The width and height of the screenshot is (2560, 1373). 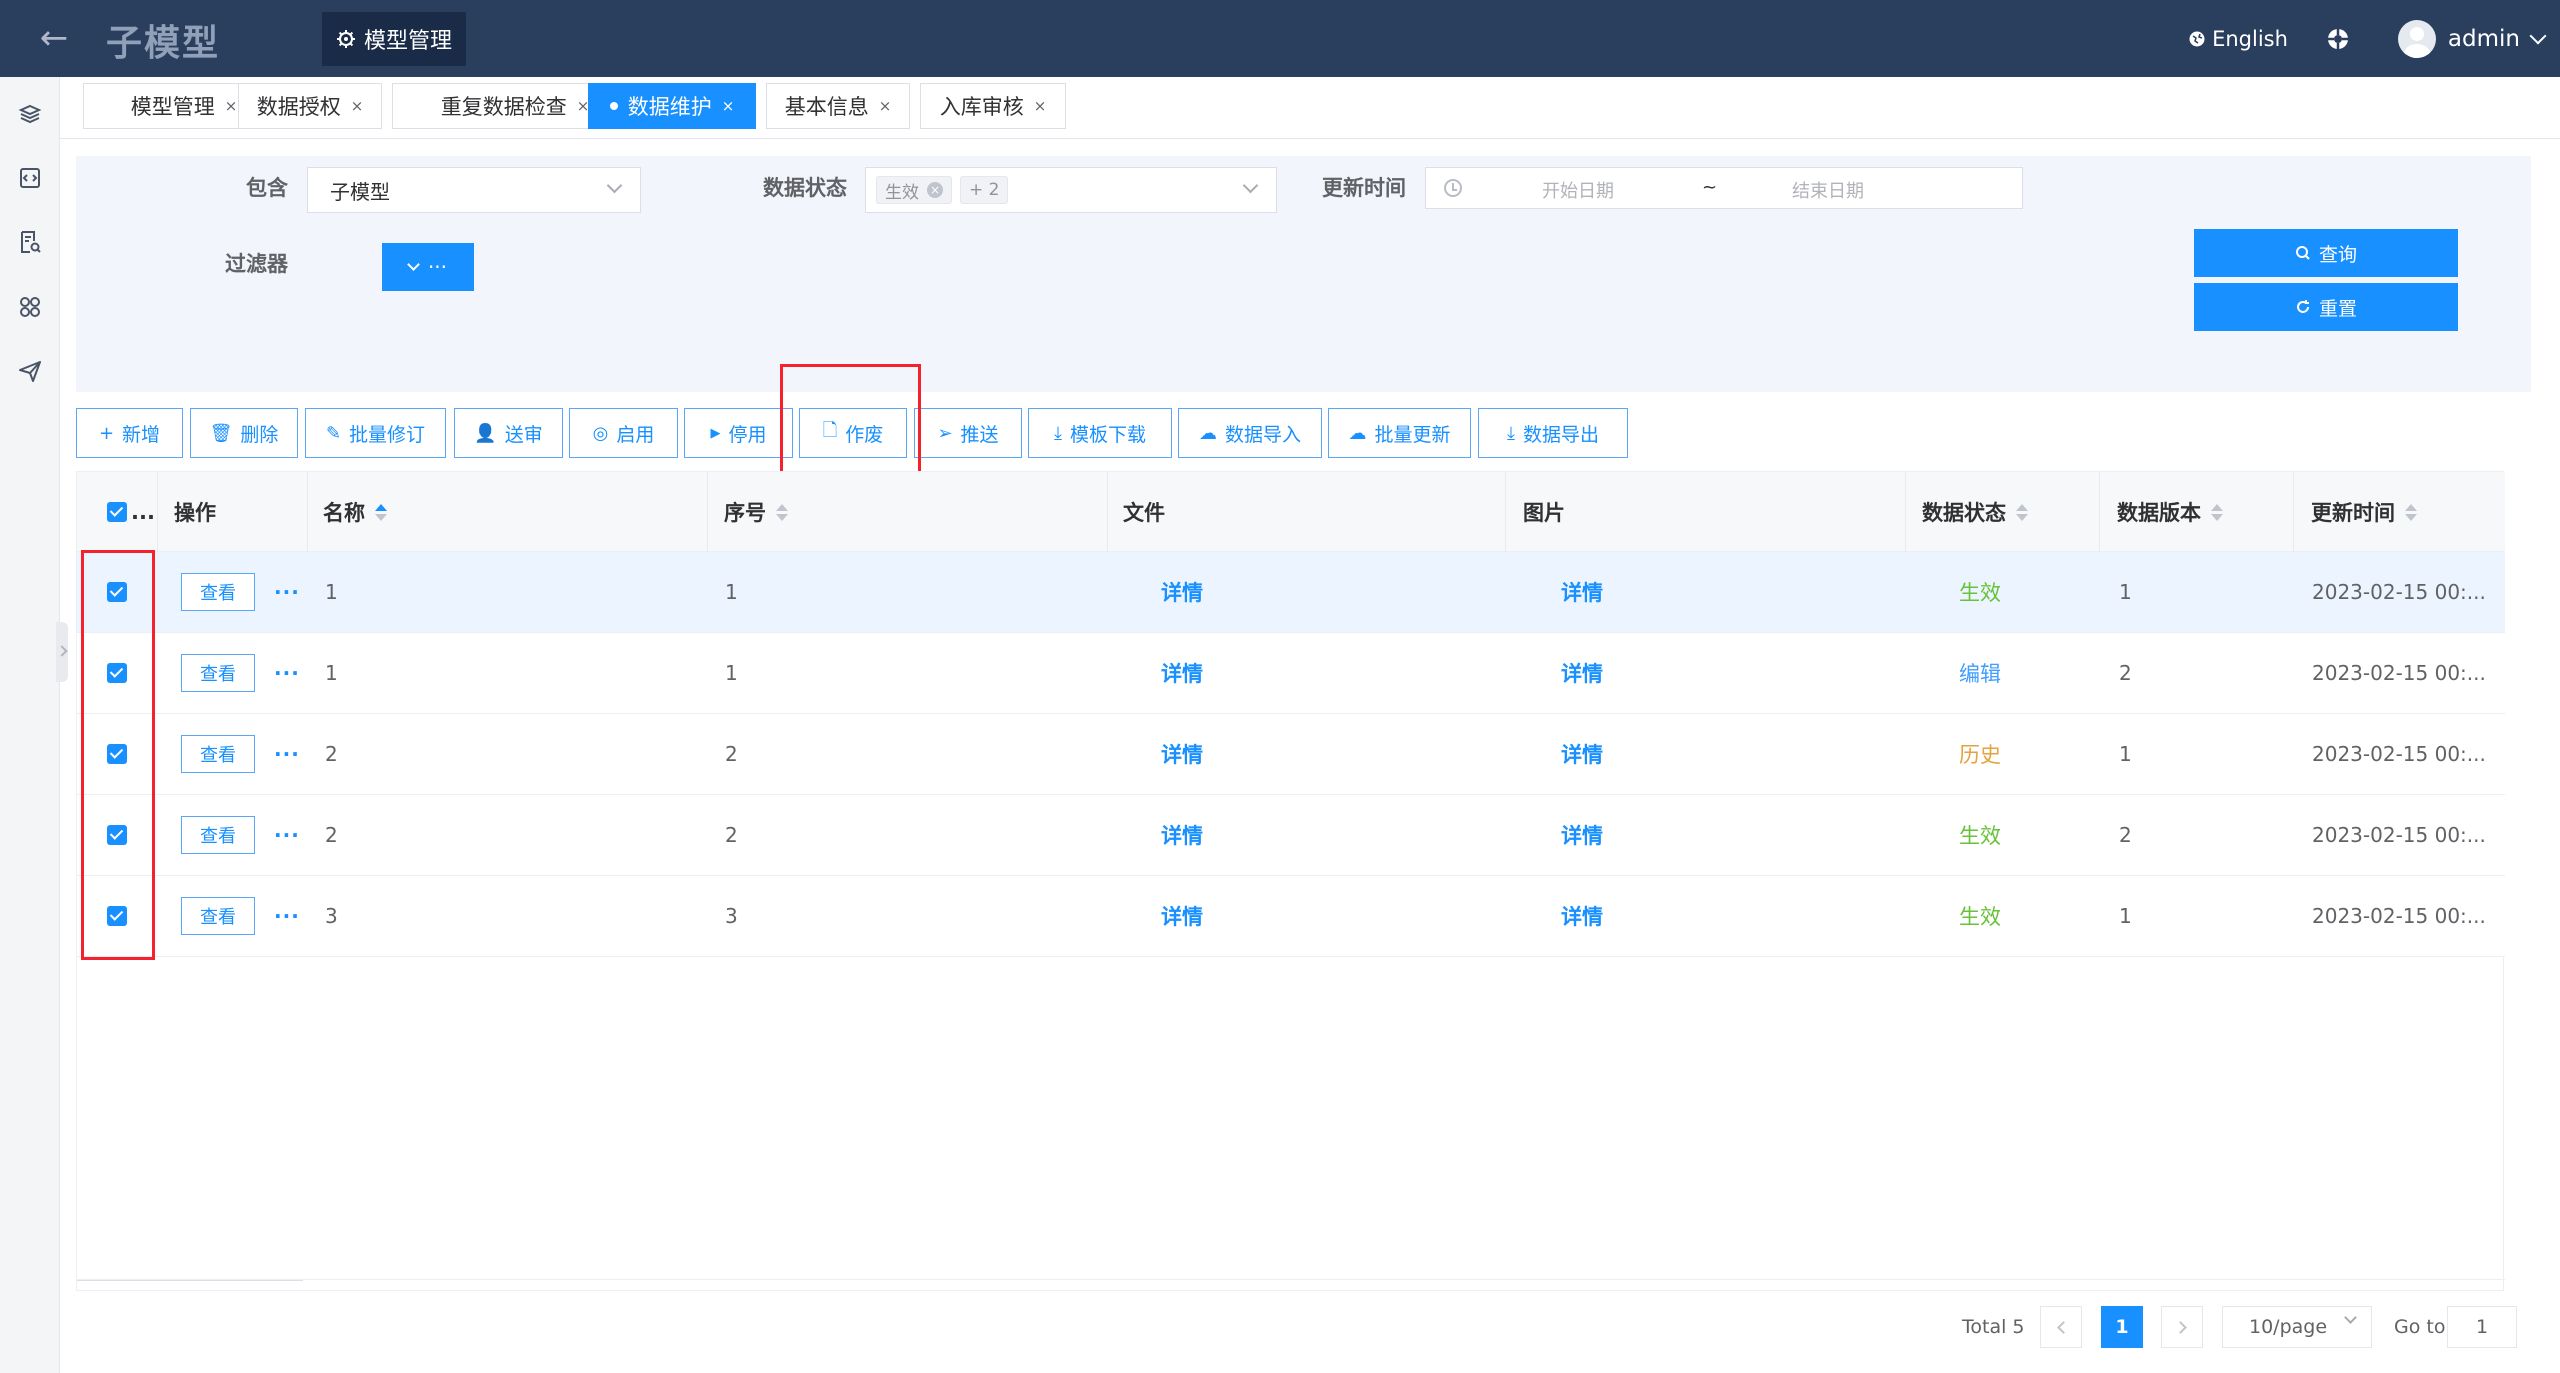 I want to click on delete-button: 🗑 删除, so click(x=244, y=433).